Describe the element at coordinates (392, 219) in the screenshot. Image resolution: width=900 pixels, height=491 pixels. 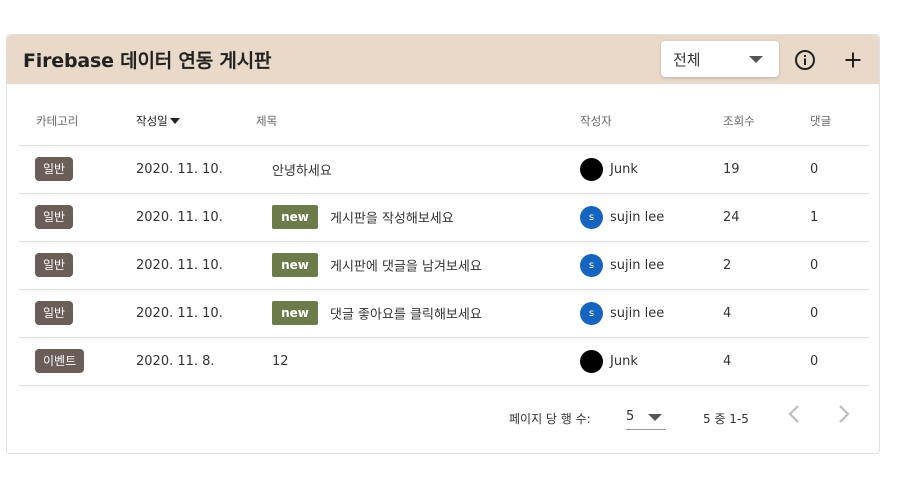
I see `post-title: 게시판을 작성해보세요` at that location.